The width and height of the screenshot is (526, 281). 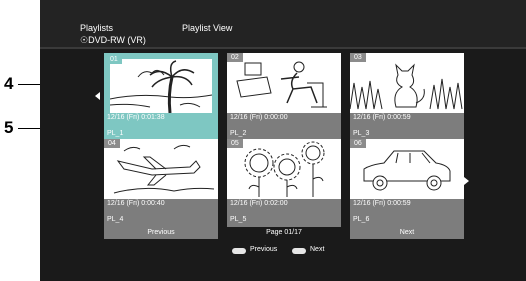 What do you see at coordinates (283, 48) in the screenshot?
I see `header-divider` at bounding box center [283, 48].